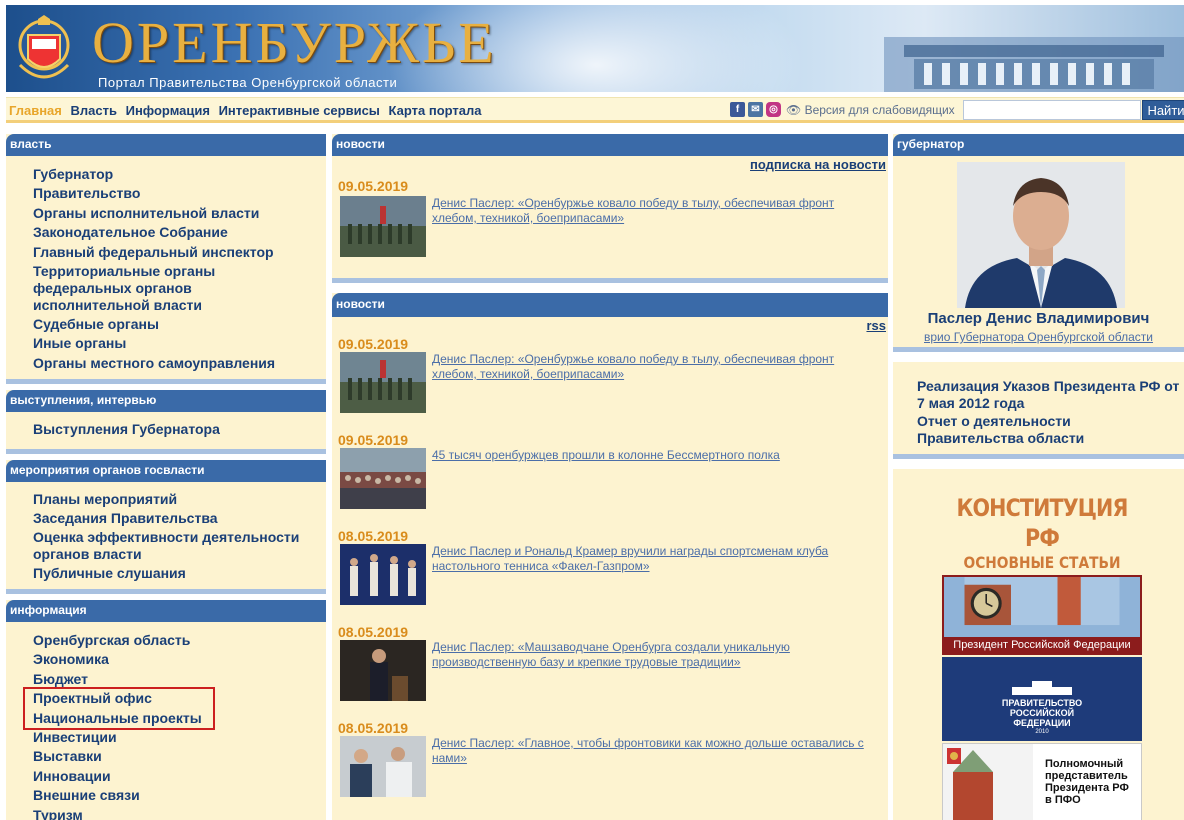  I want to click on menu-item-foreign-relations: Внешние связи, so click(179, 795).